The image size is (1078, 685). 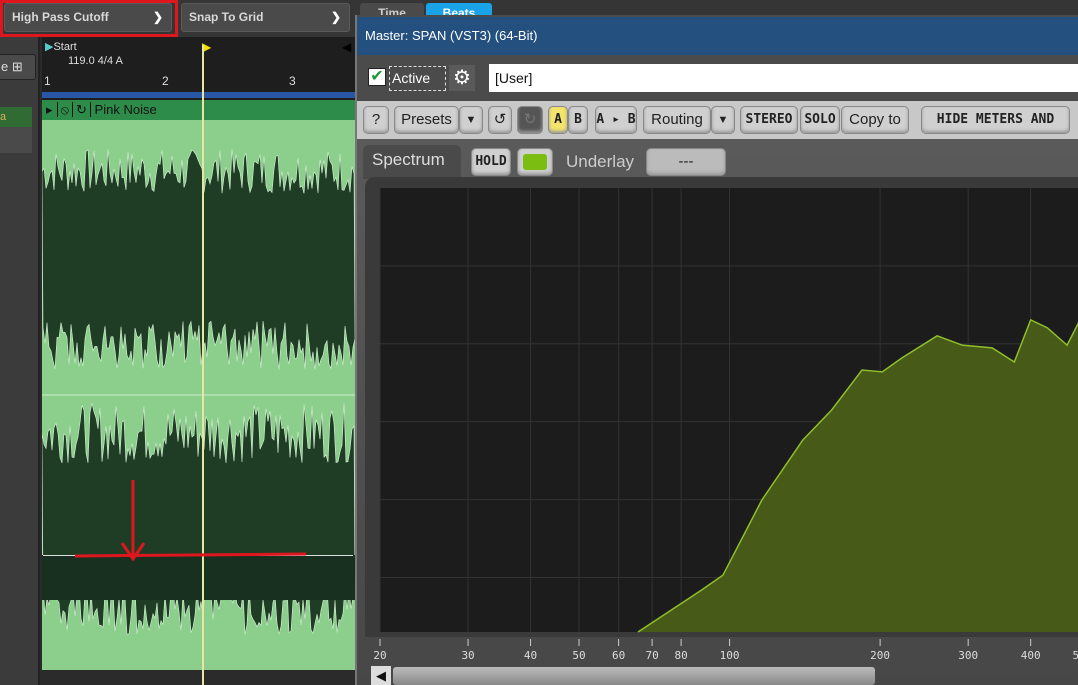 I want to click on x-tick-label: 30, so click(x=467, y=655).